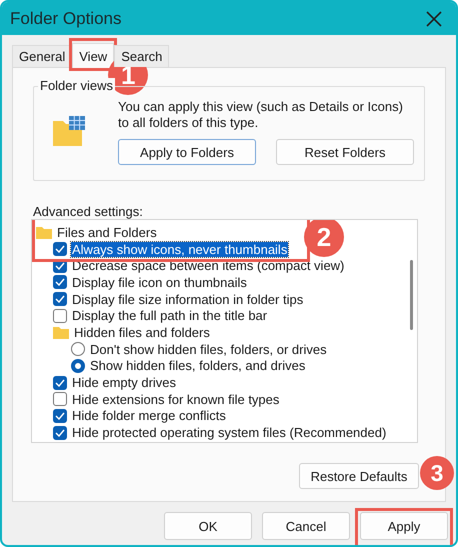 This screenshot has width=458, height=547. What do you see at coordinates (66, 18) in the screenshot?
I see `window-title: Folder Options` at bounding box center [66, 18].